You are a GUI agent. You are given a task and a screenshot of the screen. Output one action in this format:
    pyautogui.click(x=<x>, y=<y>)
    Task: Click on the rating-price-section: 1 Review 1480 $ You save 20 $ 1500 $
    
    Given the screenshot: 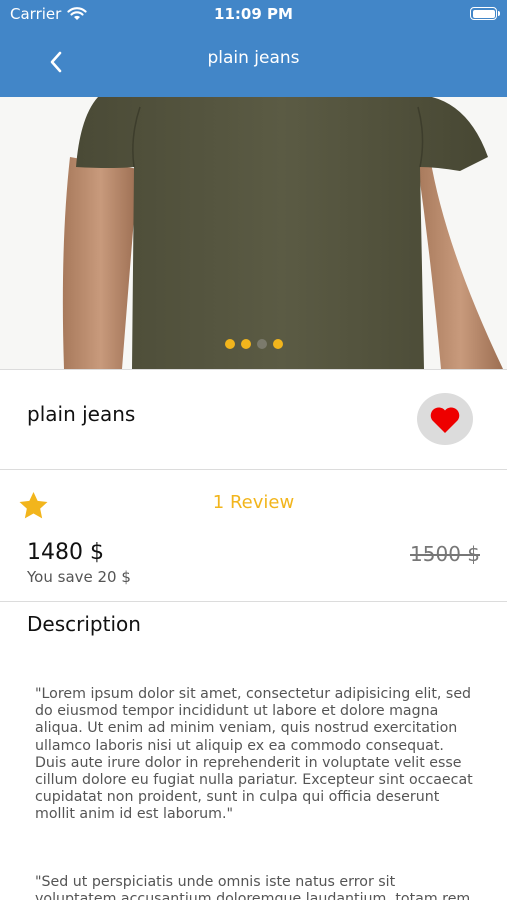 What is the action you would take?
    pyautogui.click(x=253, y=535)
    